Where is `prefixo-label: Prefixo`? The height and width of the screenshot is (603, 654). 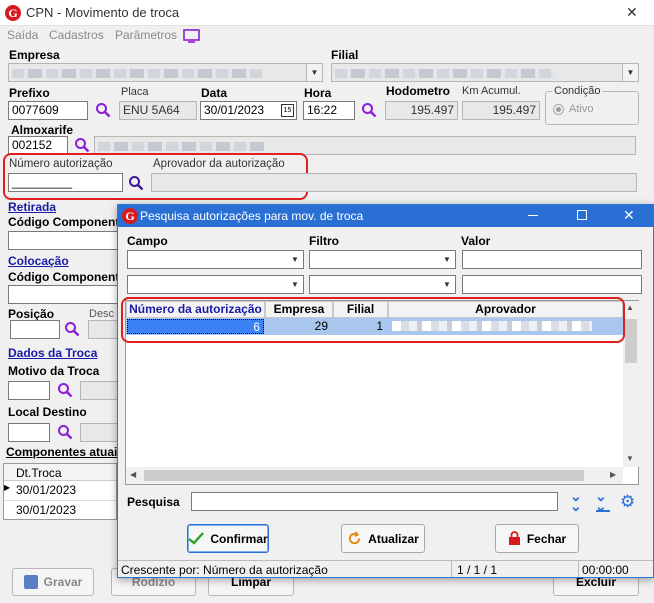
prefixo-label: Prefixo is located at coordinates (29, 93).